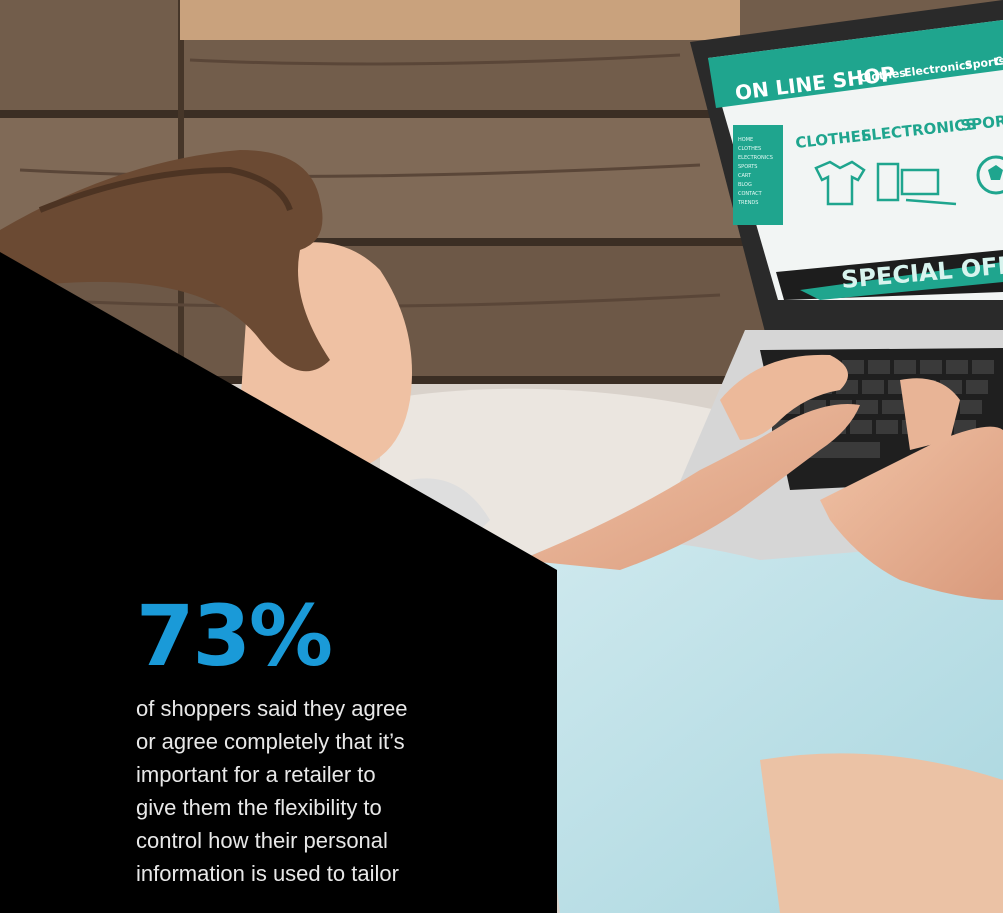 This screenshot has height=913, width=1003. I want to click on stat-line: important for a retailer to, so click(256, 774).